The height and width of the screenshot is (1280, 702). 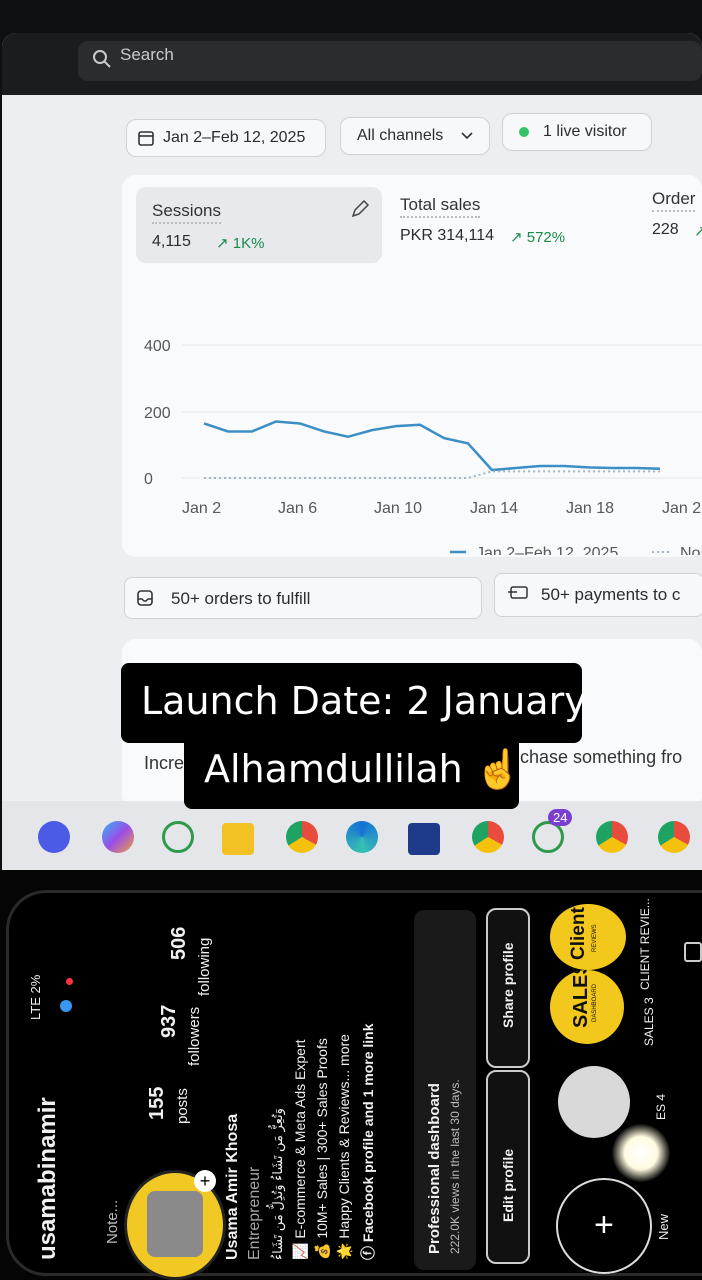 What do you see at coordinates (508, 1185) in the screenshot?
I see `edit-profile-label: Edit profile` at bounding box center [508, 1185].